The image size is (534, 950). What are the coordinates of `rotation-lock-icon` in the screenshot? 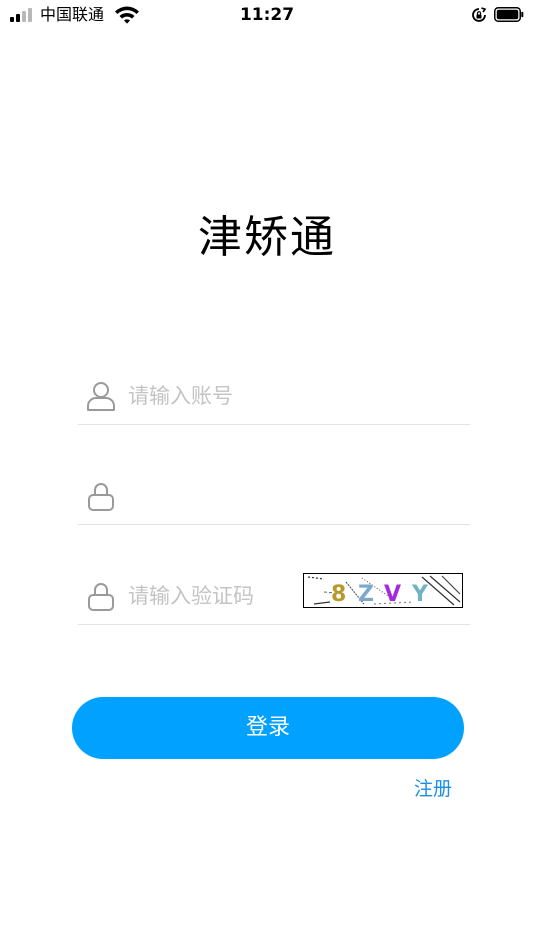 It's located at (479, 14).